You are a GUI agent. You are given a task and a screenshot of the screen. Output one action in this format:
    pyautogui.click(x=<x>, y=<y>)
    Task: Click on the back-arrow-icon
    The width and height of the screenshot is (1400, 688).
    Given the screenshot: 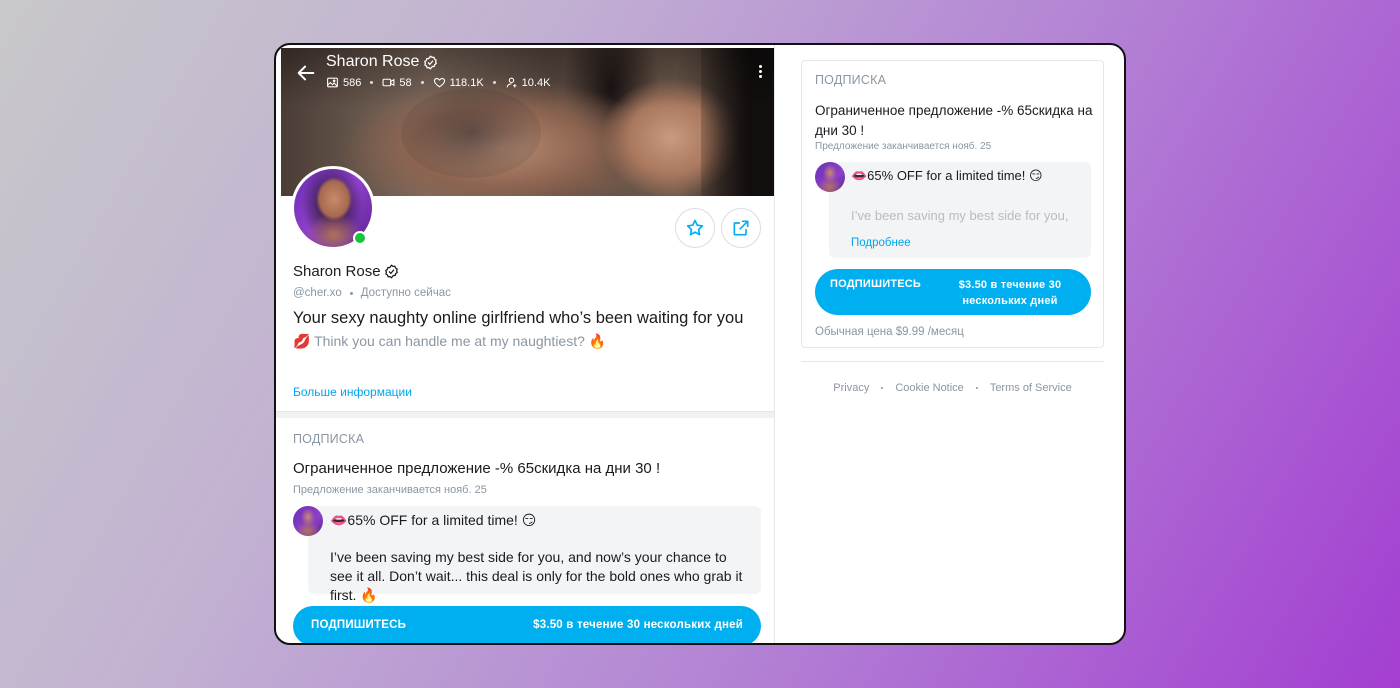 What is the action you would take?
    pyautogui.click(x=306, y=73)
    